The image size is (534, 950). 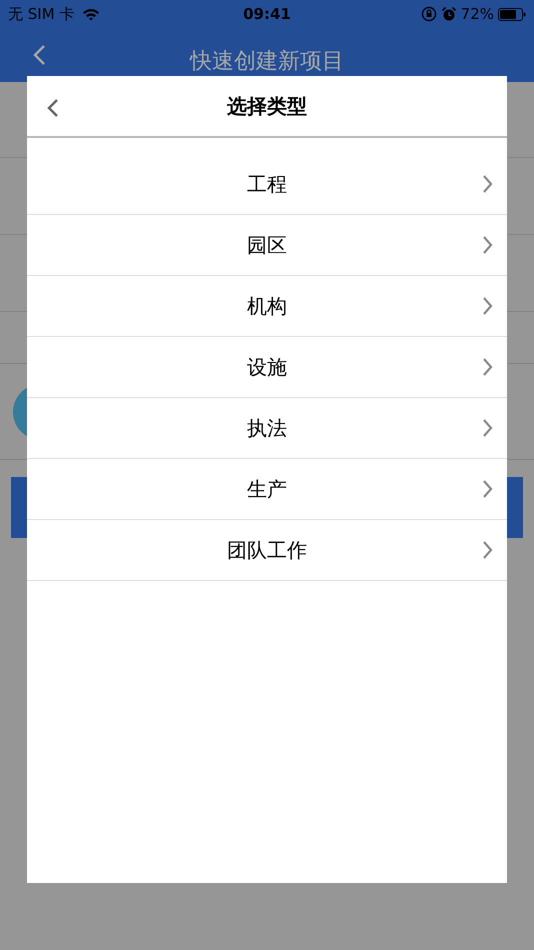 I want to click on dialog-title: 选择类型, so click(x=267, y=106).